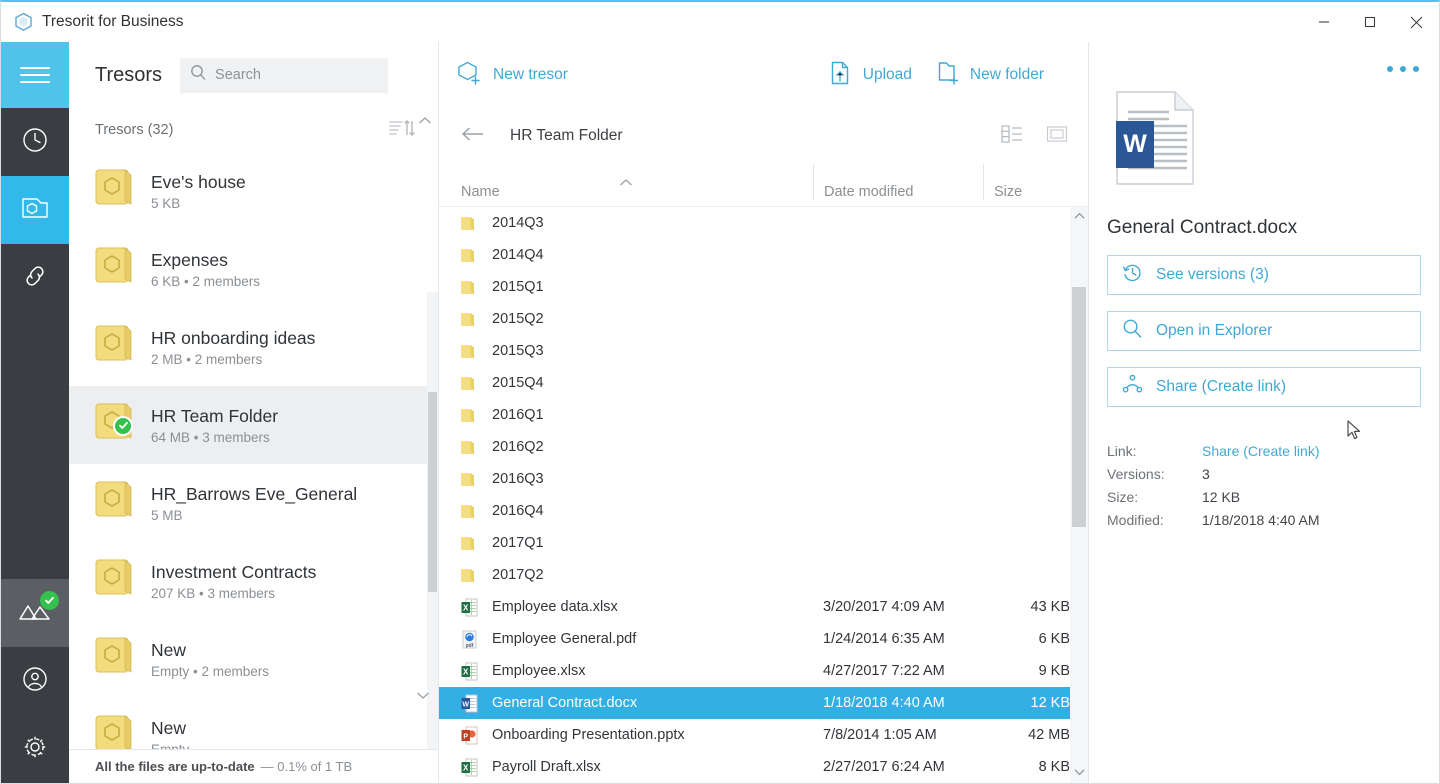  I want to click on chevron-down-icon, so click(423, 696).